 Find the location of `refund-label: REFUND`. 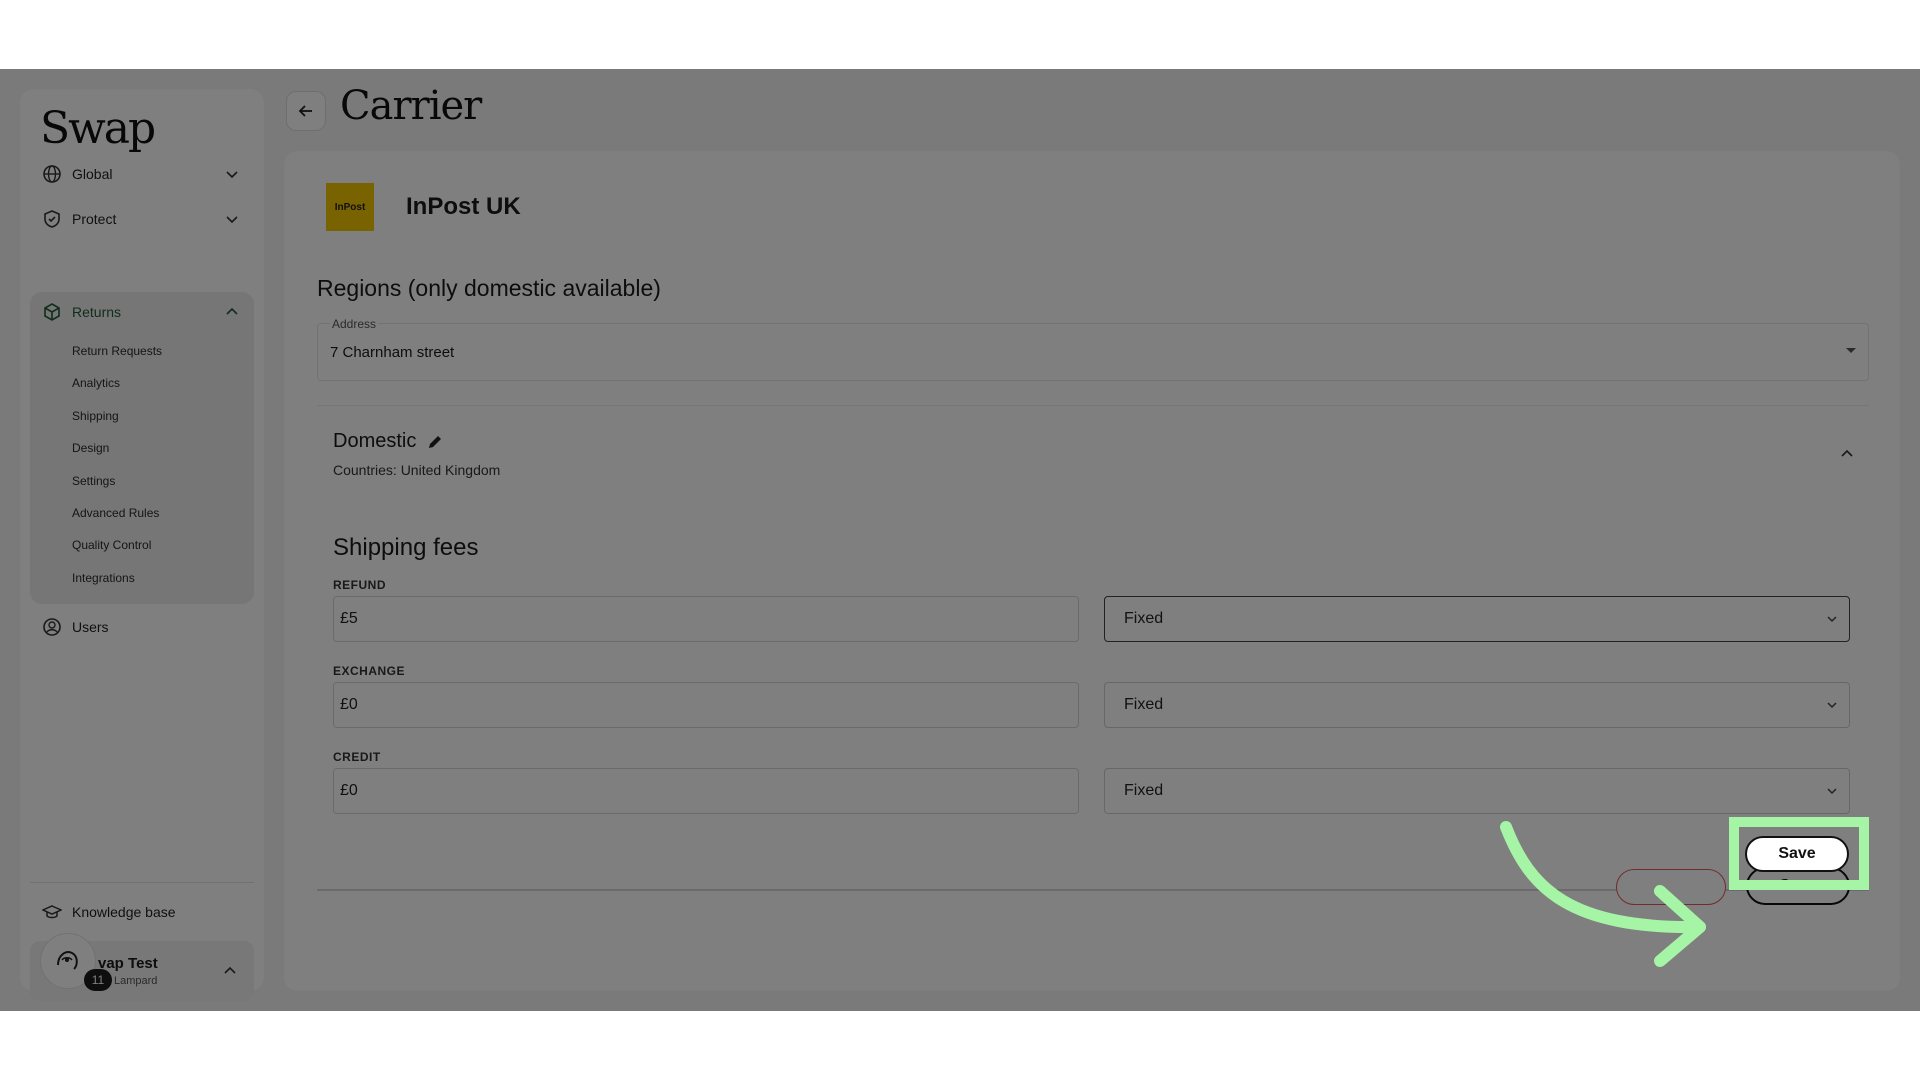

refund-label: REFUND is located at coordinates (359, 585).